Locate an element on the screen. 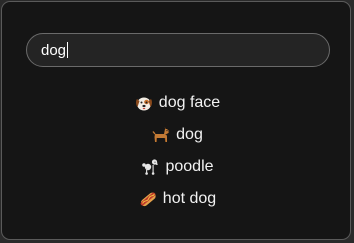 The height and width of the screenshot is (243, 354). hot-dog-emoji-icon is located at coordinates (148, 199).